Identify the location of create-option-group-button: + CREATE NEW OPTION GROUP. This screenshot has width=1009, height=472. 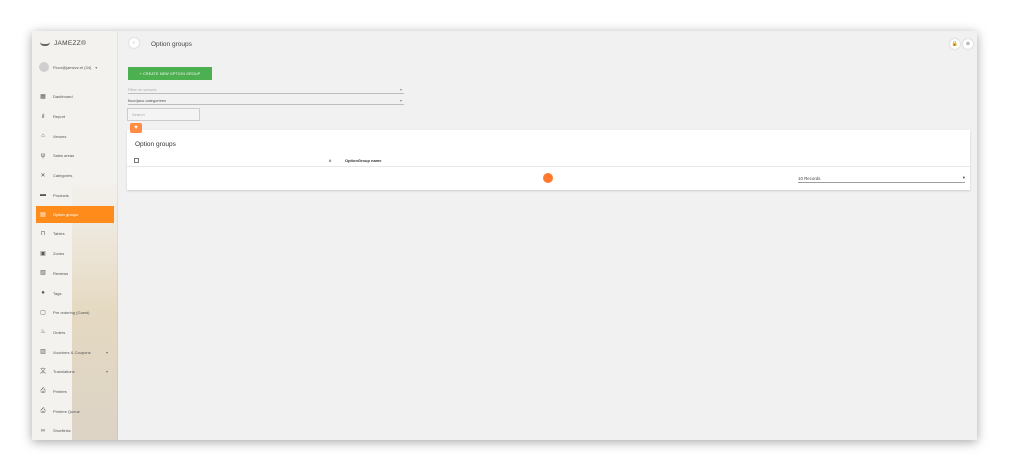
(170, 73).